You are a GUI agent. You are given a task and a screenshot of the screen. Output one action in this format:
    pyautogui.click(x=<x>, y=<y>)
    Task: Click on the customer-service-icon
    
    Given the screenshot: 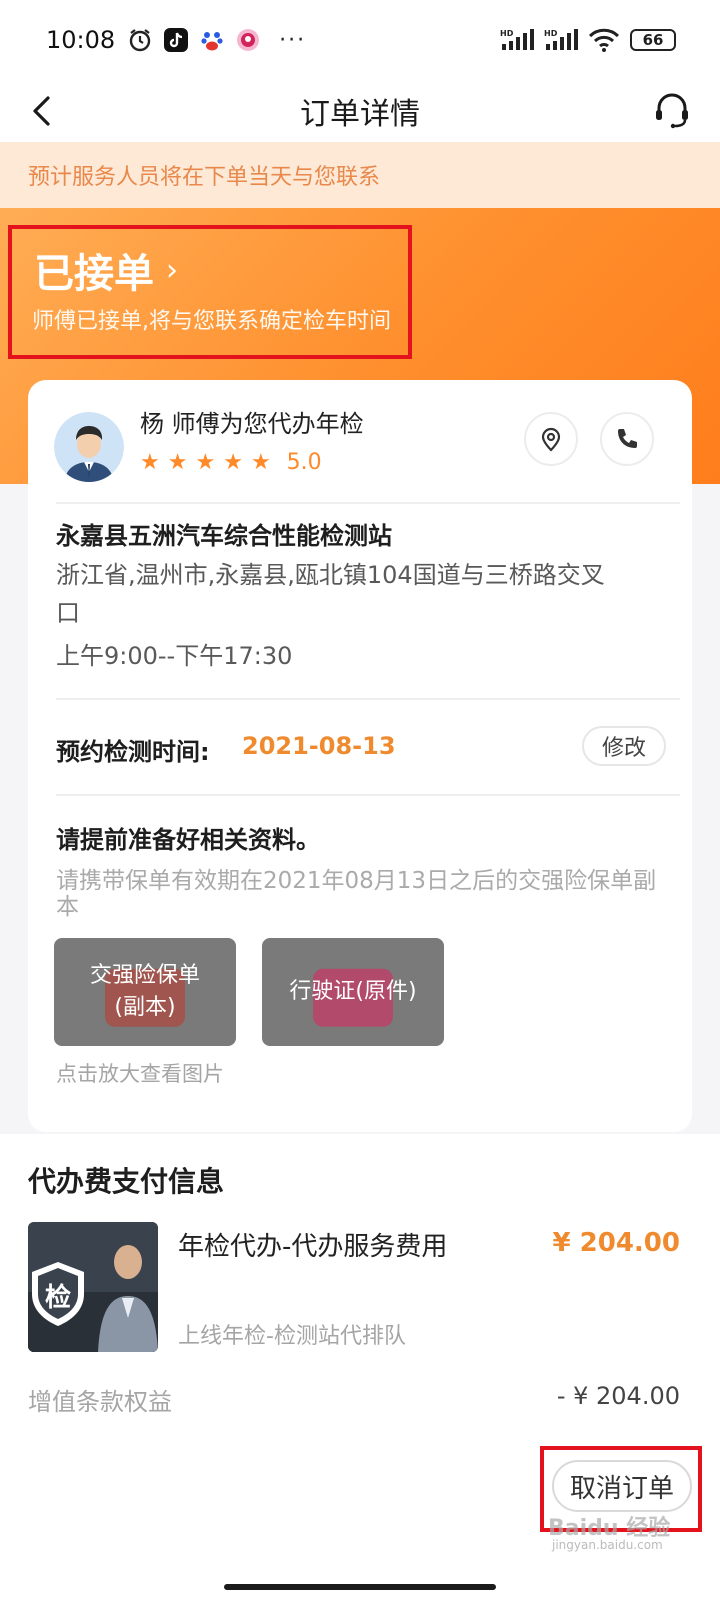 What is the action you would take?
    pyautogui.click(x=672, y=110)
    